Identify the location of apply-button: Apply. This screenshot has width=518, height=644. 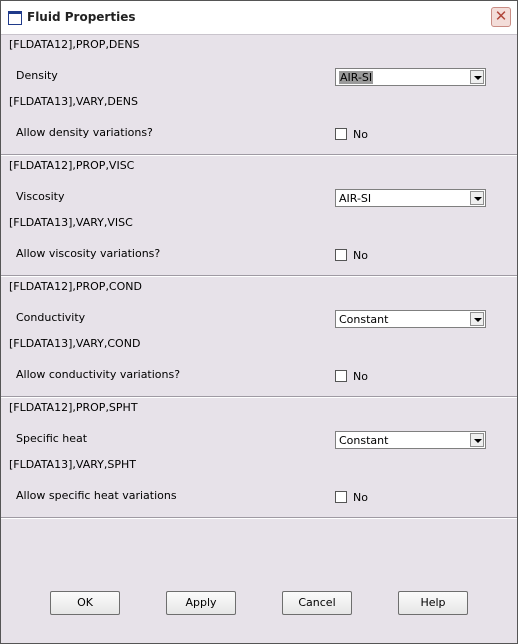
(201, 603).